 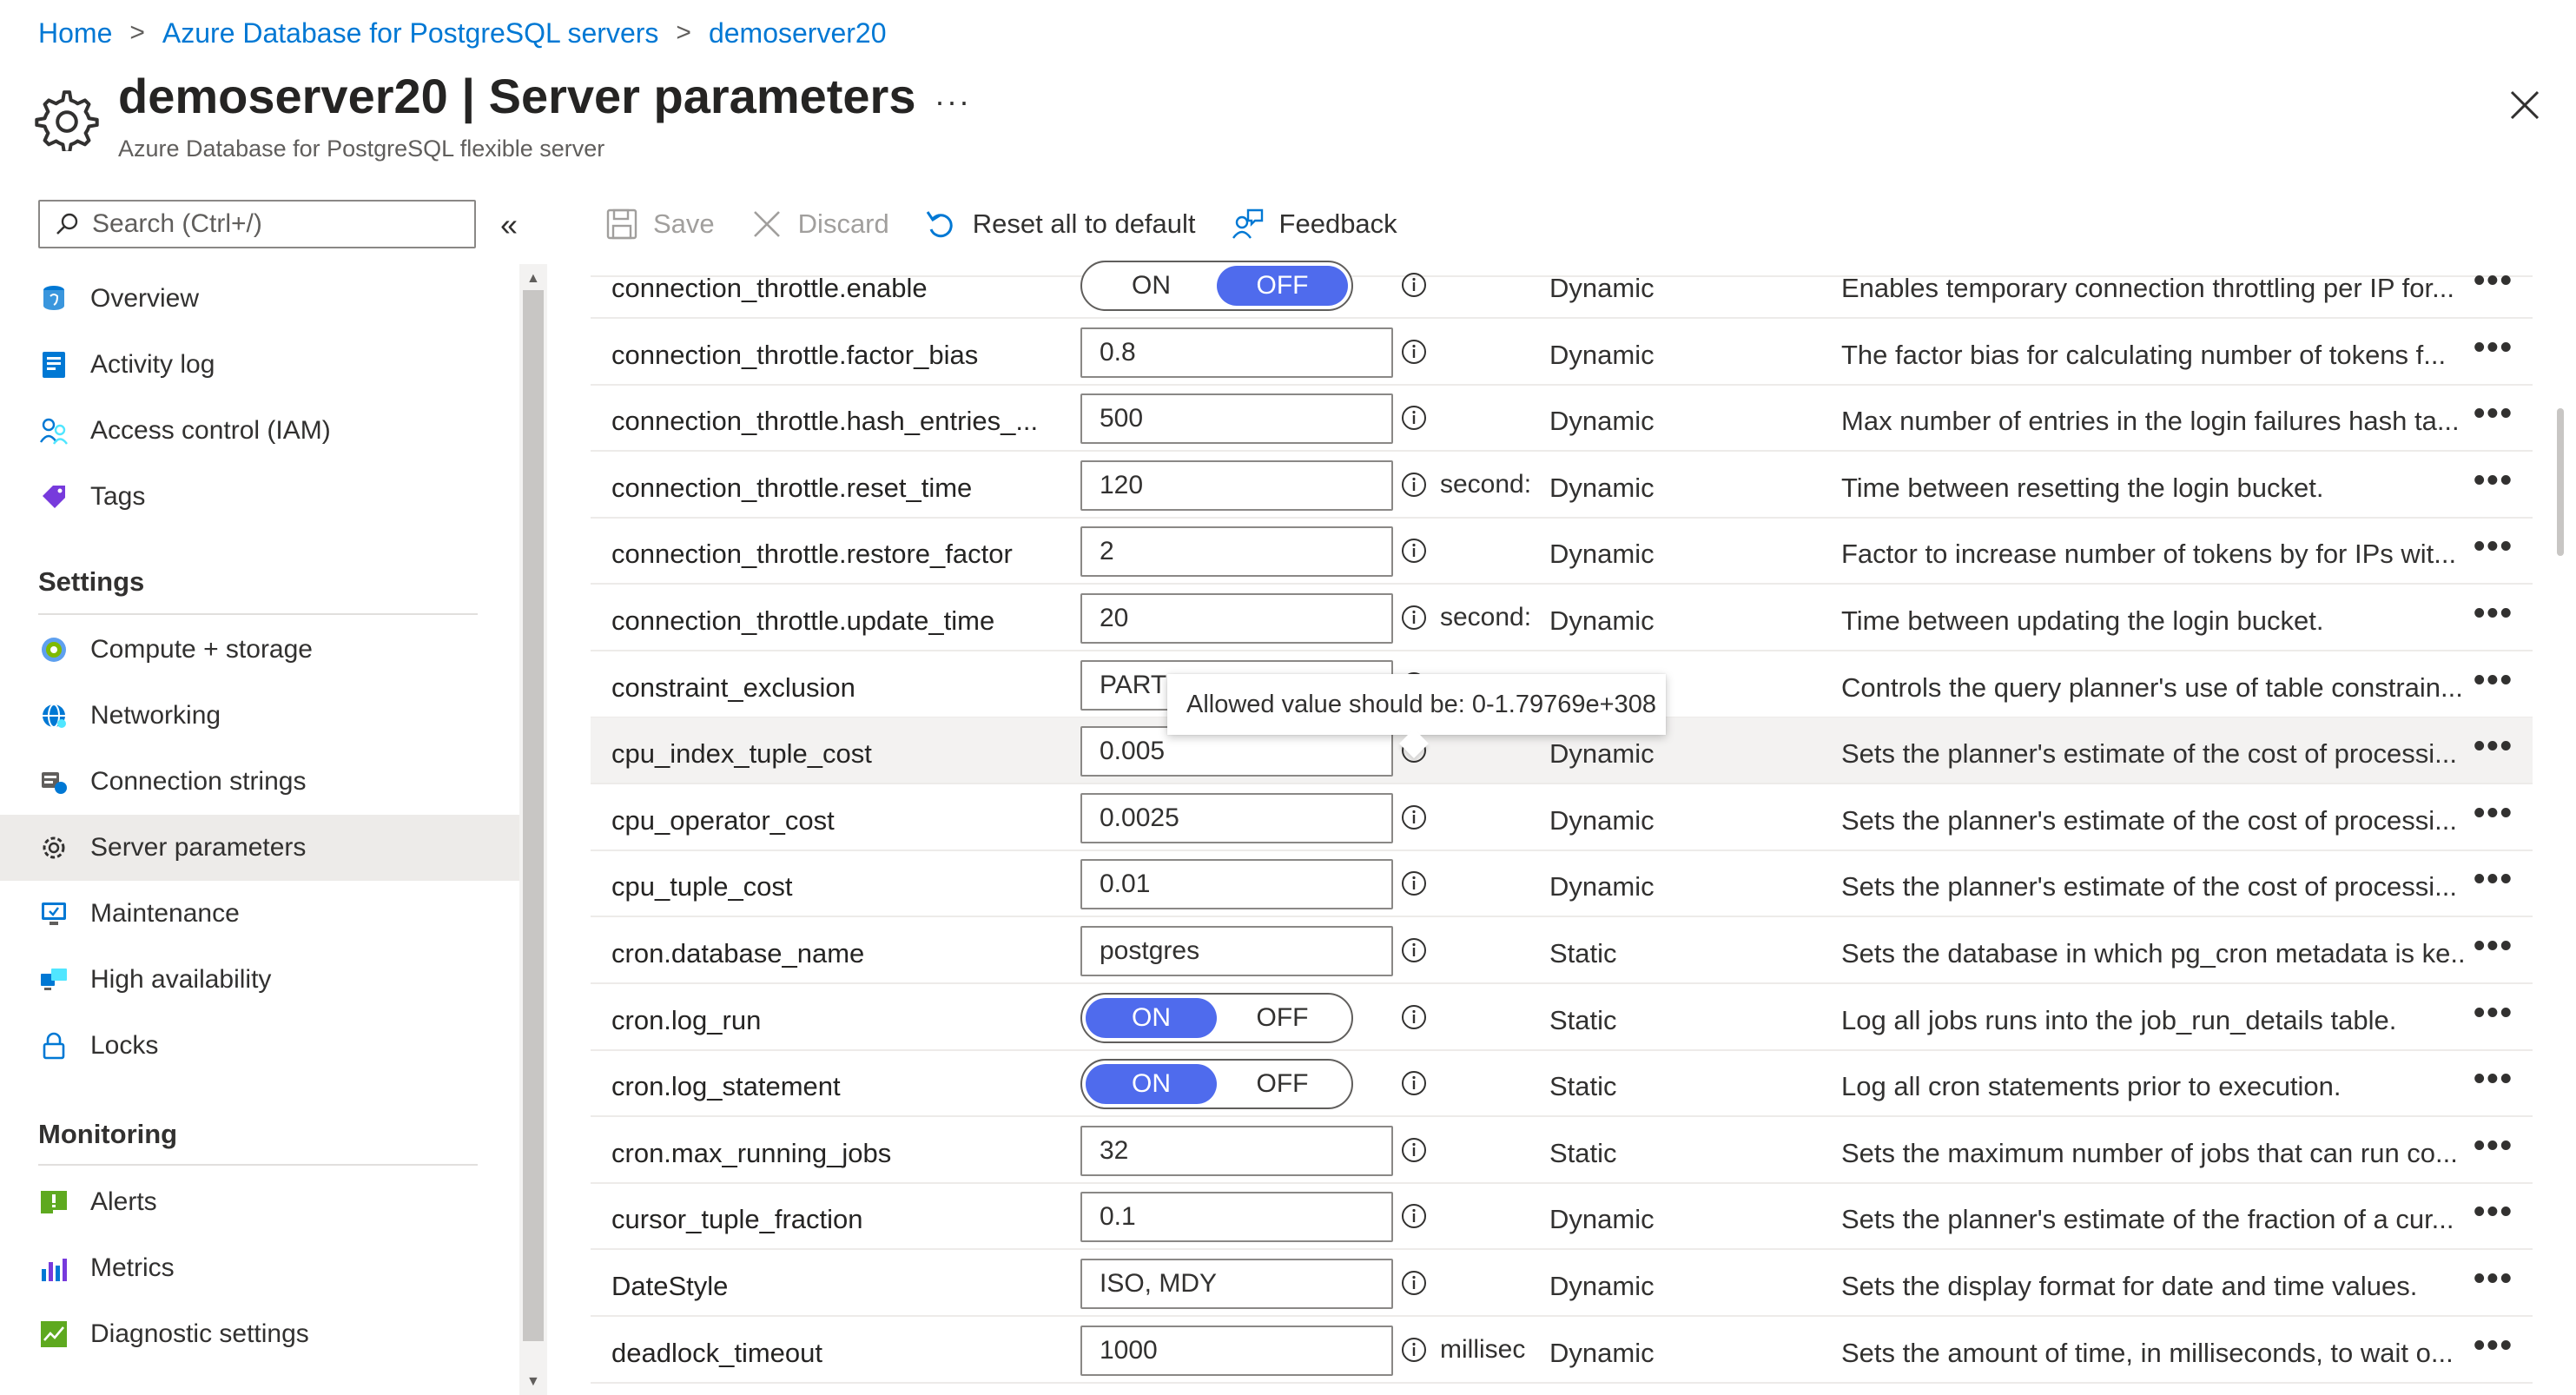 What do you see at coordinates (260, 782) in the screenshot?
I see `sidebar-item-connection-strings: Connection strings` at bounding box center [260, 782].